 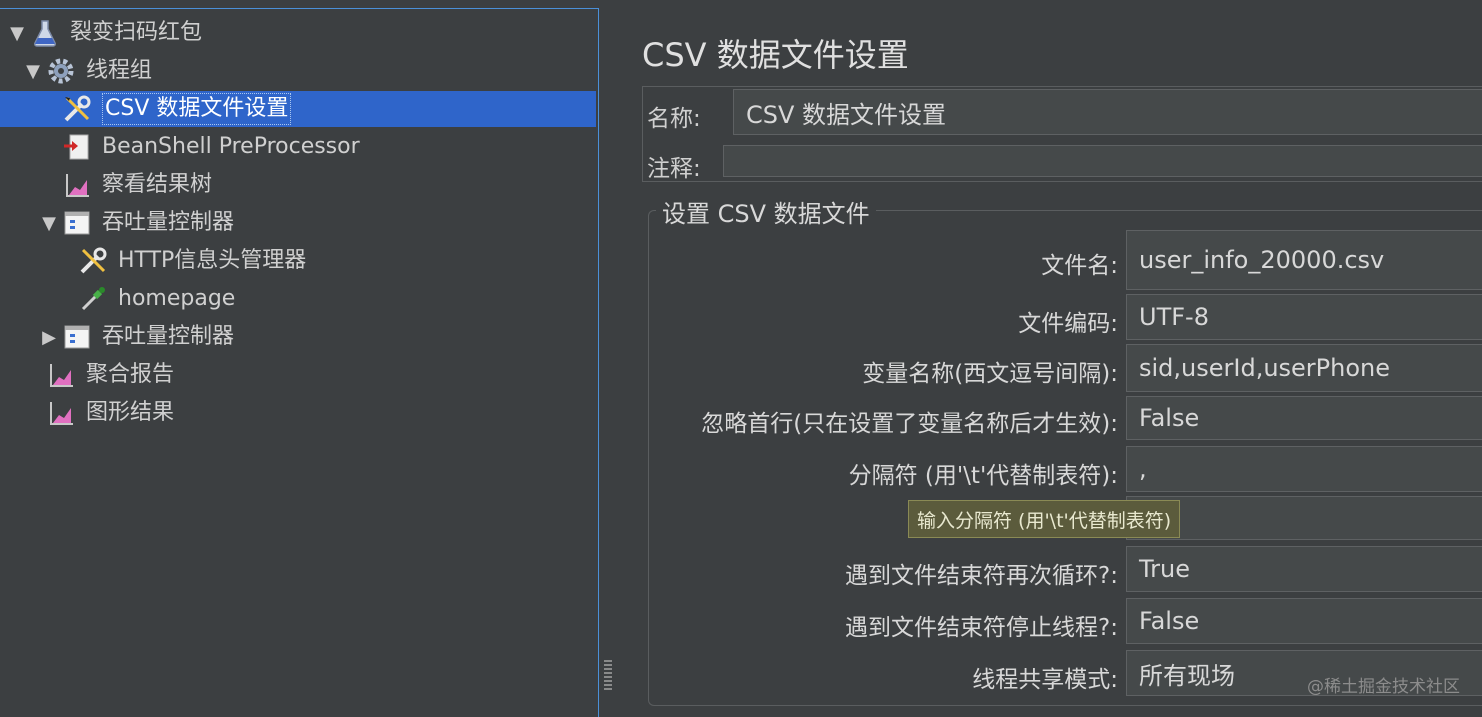 I want to click on tree-node-label: homepage, so click(x=177, y=298).